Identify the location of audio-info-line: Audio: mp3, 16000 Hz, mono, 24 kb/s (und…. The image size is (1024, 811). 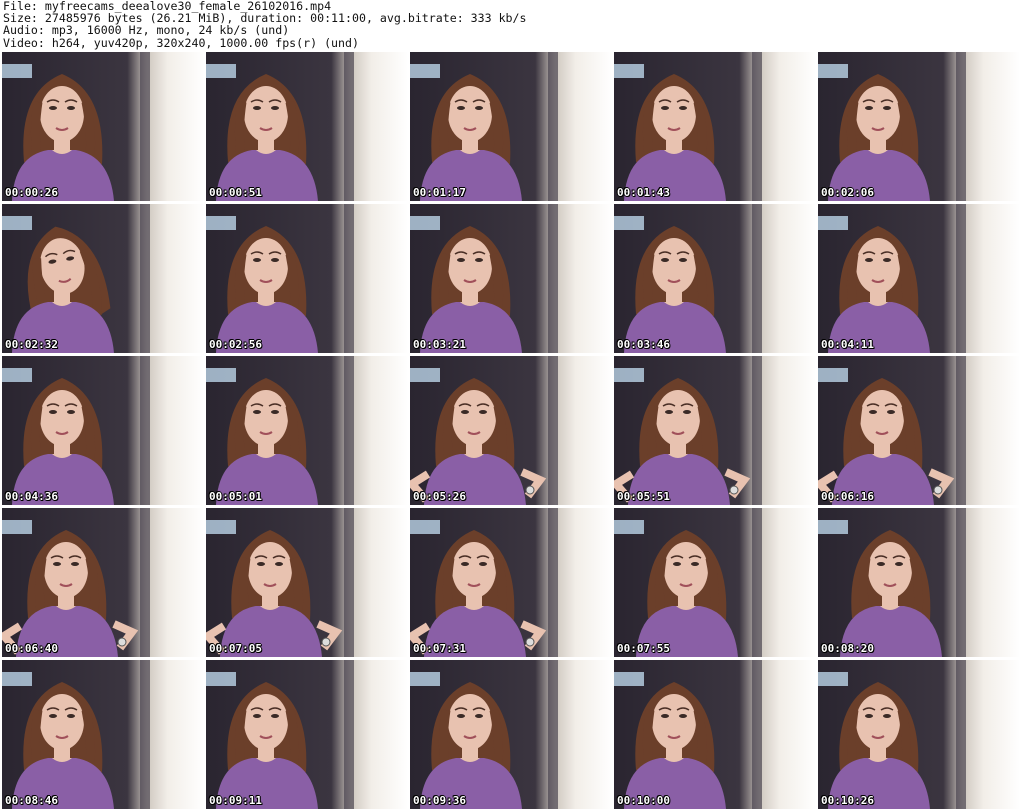
(146, 30).